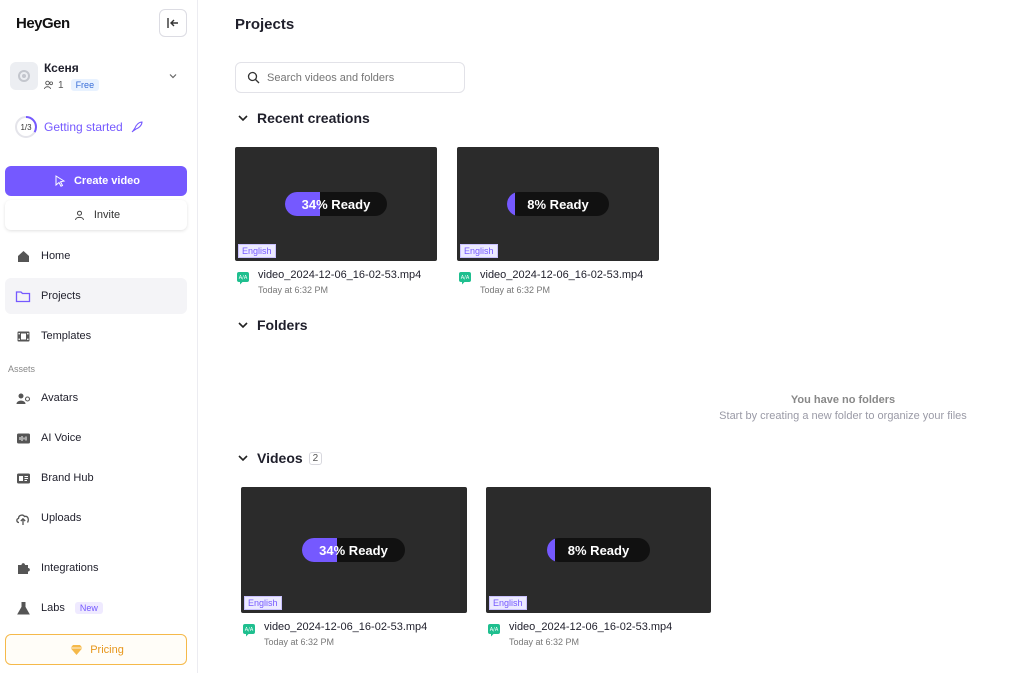  I want to click on sidebar-item-labs: Labs New, so click(96, 608).